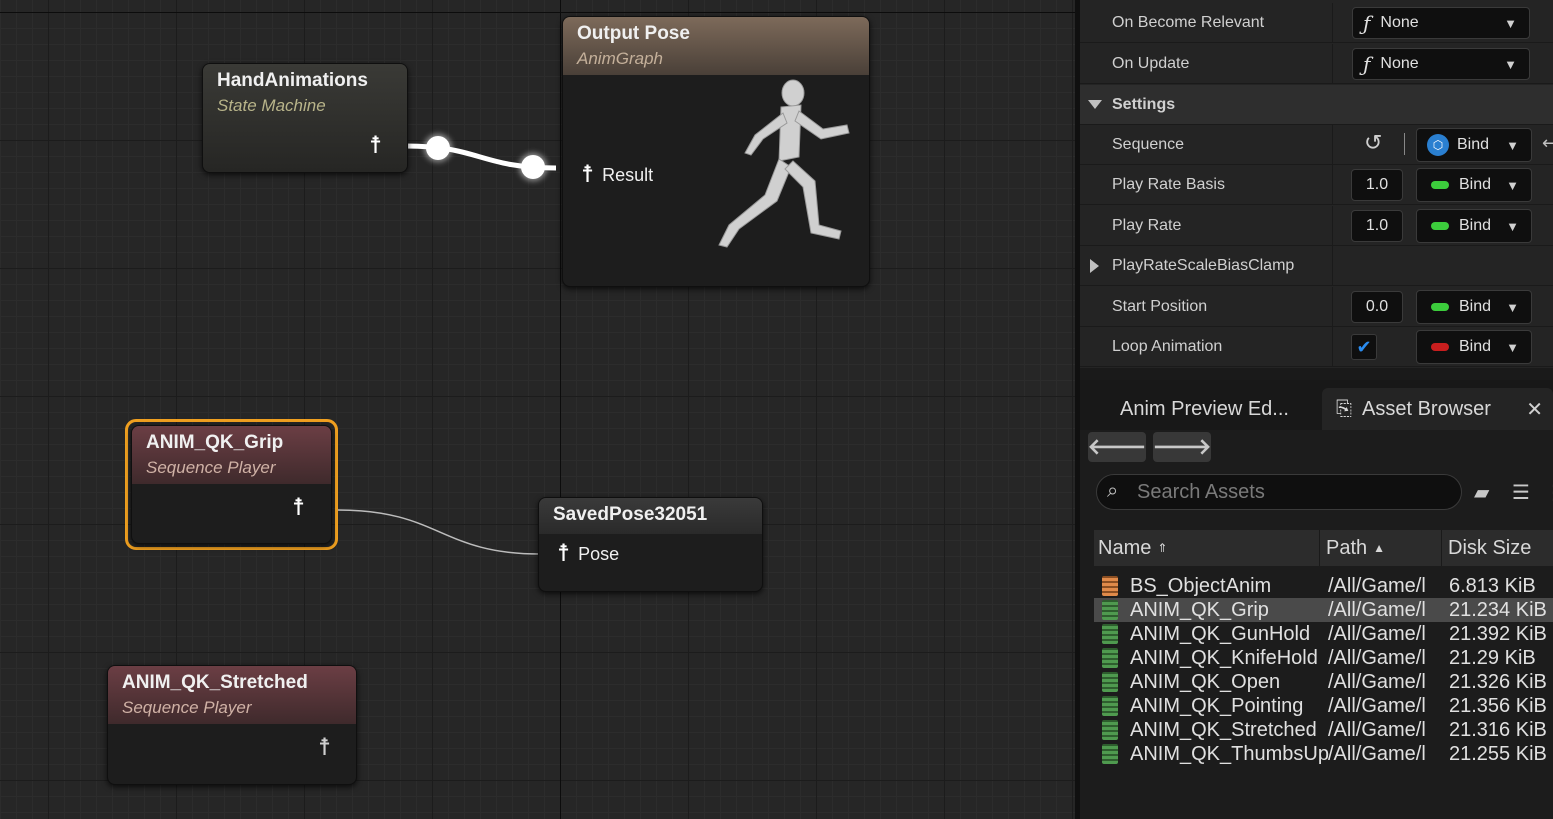 Image resolution: width=1553 pixels, height=819 pixels. What do you see at coordinates (231, 484) in the screenshot?
I see `node-anim-qk-grip: ANIM_QK_Grip Sequence Player ☨` at bounding box center [231, 484].